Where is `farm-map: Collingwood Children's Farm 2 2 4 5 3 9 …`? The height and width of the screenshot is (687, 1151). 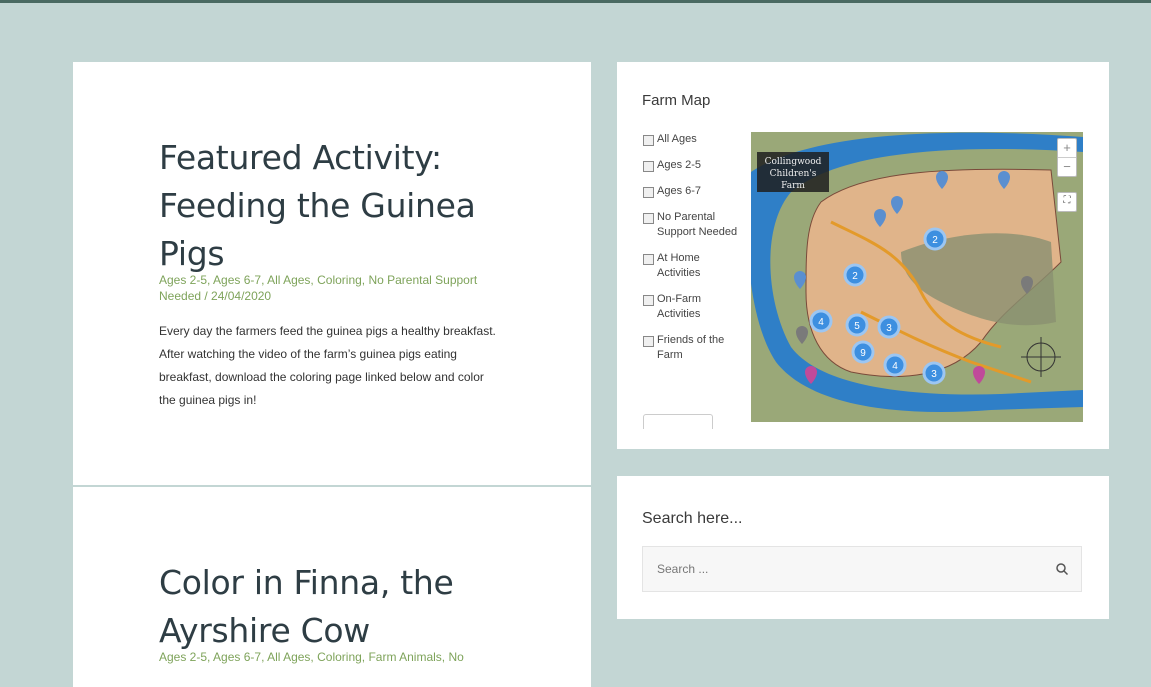 farm-map: Collingwood Children's Farm 2 2 4 5 3 9 … is located at coordinates (917, 277).